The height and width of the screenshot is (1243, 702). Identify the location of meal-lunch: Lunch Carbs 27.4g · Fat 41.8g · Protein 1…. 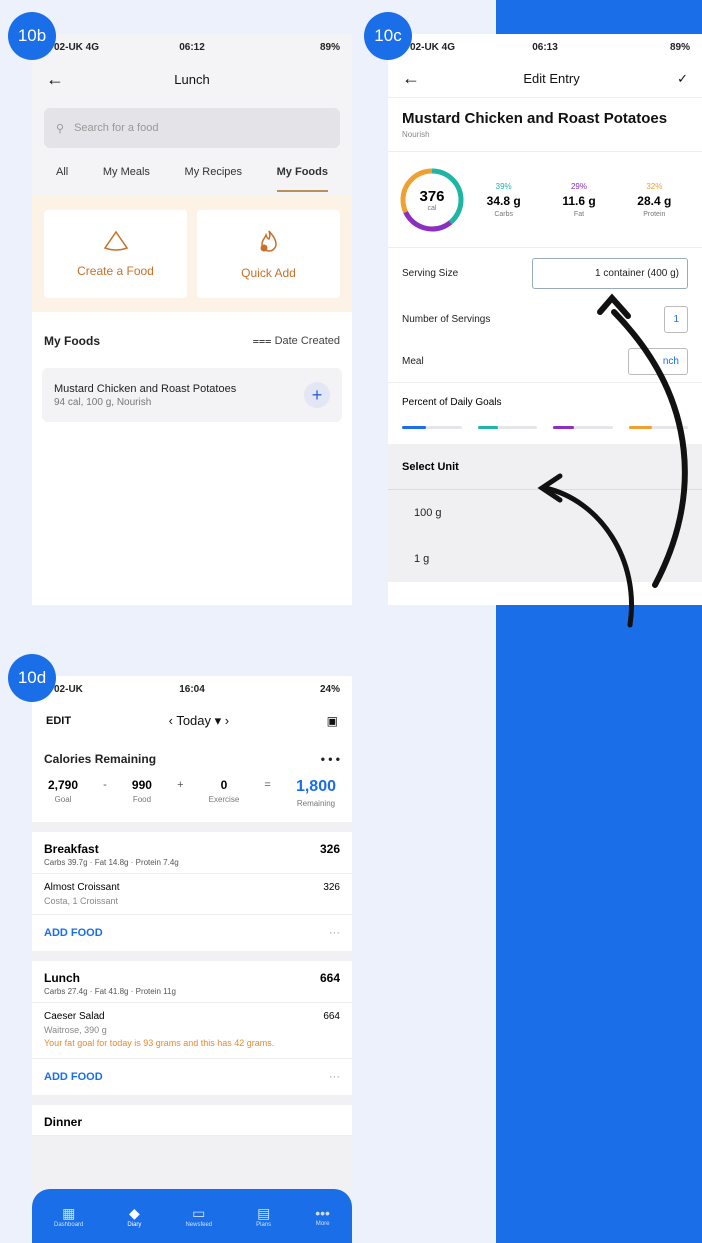
(192, 1028).